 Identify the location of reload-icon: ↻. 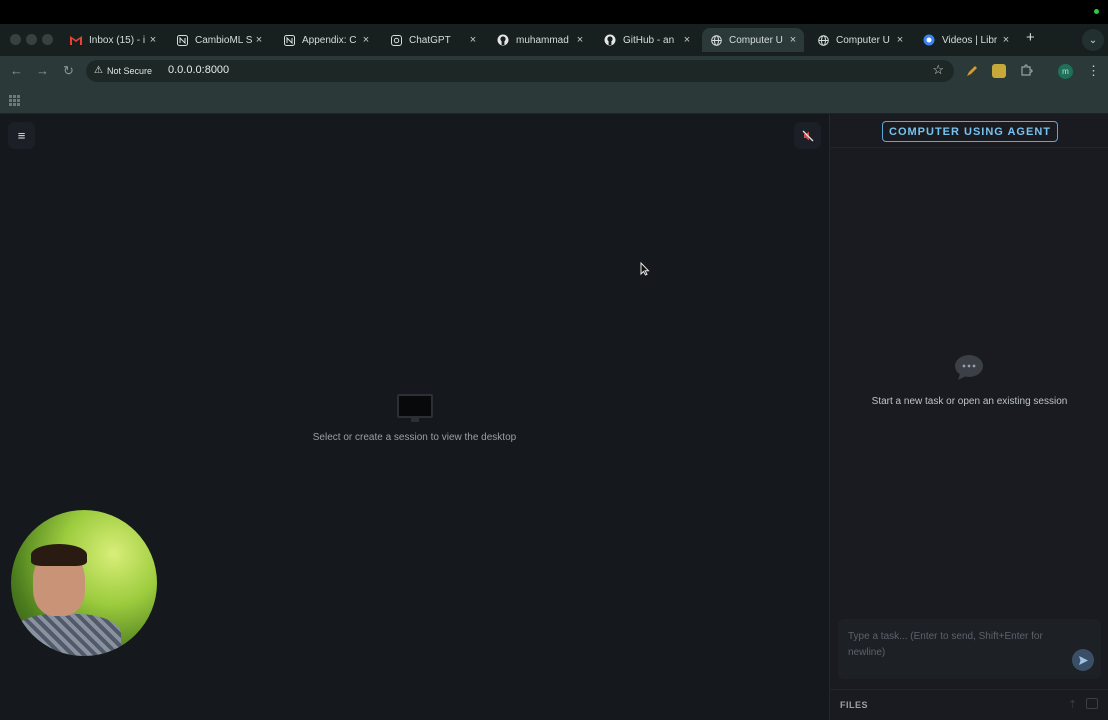
(68, 70).